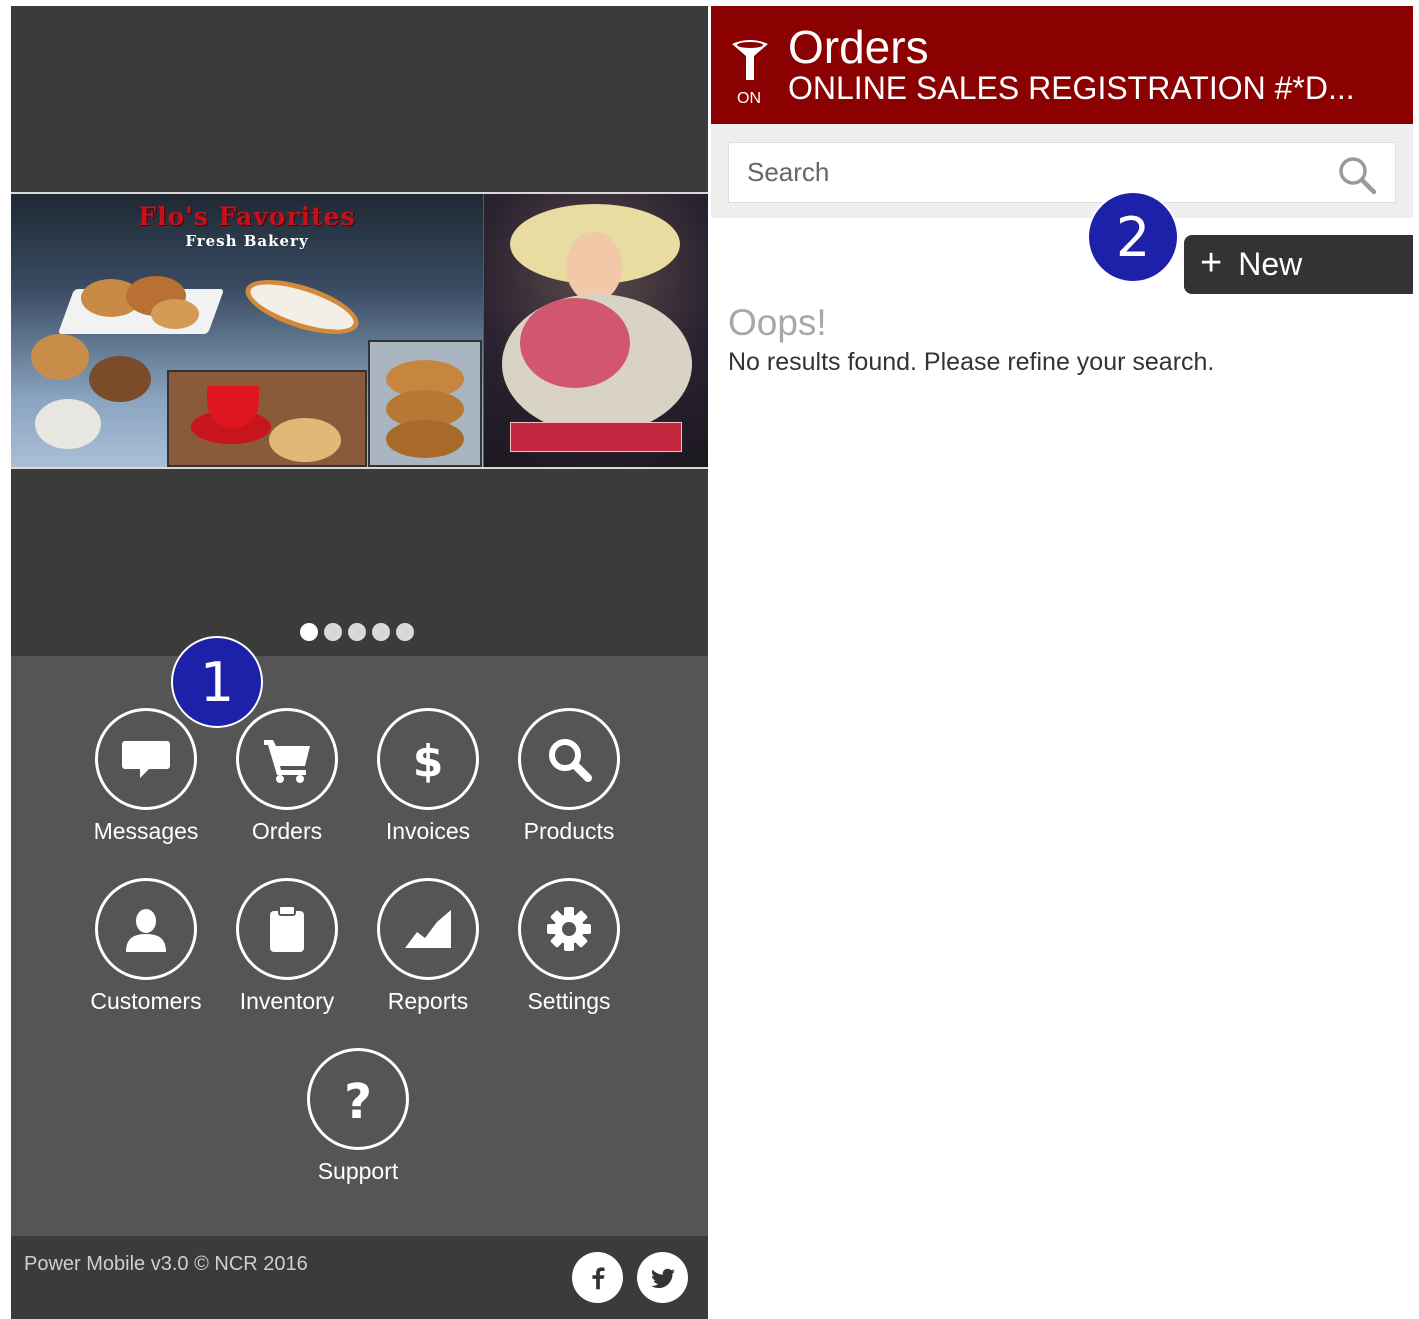  Describe the element at coordinates (575, 343) in the screenshot. I see `poster-flowers-graphic` at that location.